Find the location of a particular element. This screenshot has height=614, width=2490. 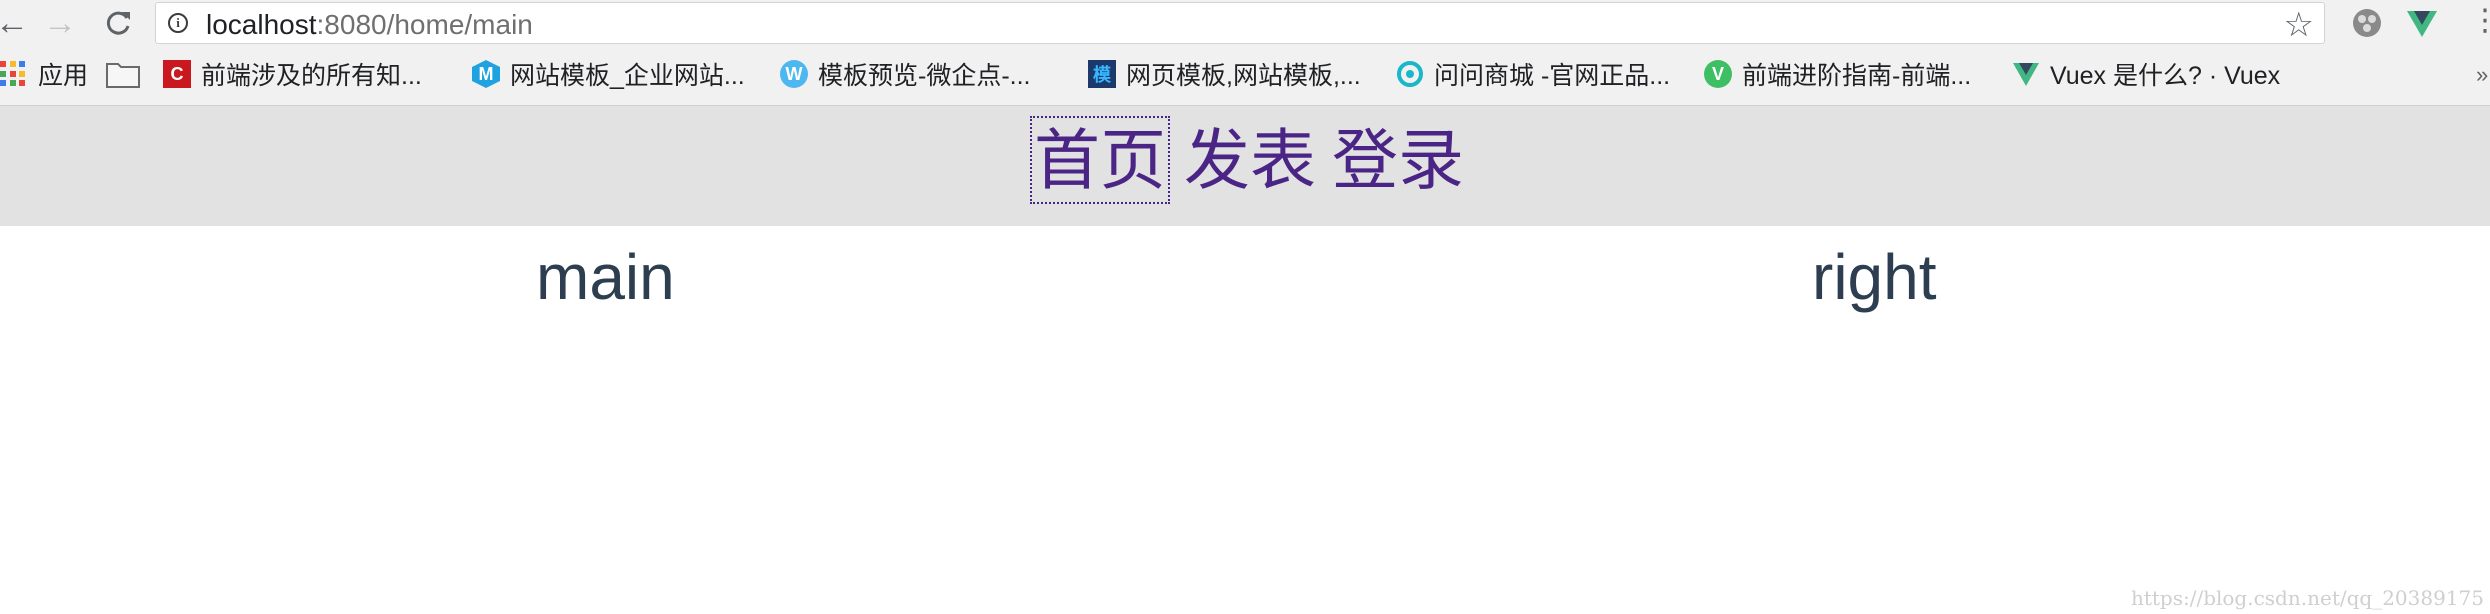

folder-icon is located at coordinates (123, 75).